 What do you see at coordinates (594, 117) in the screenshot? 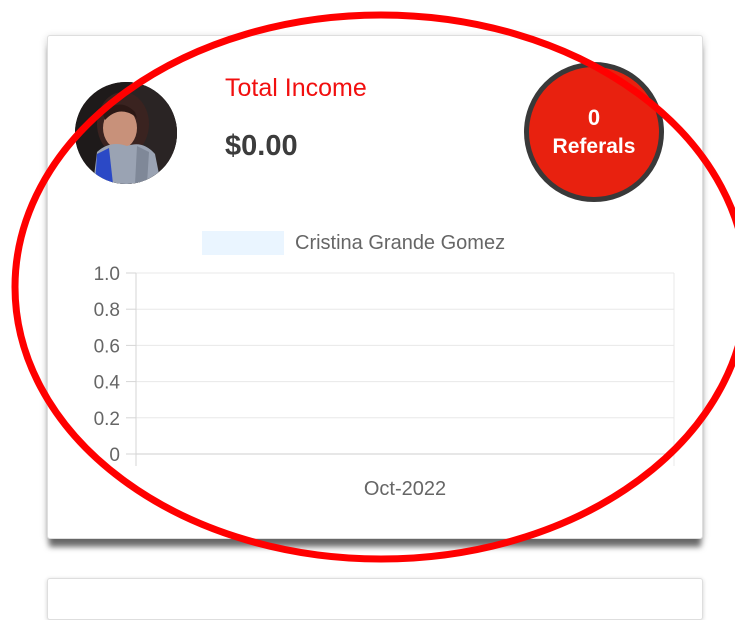
I see `referrals-count: 0` at bounding box center [594, 117].